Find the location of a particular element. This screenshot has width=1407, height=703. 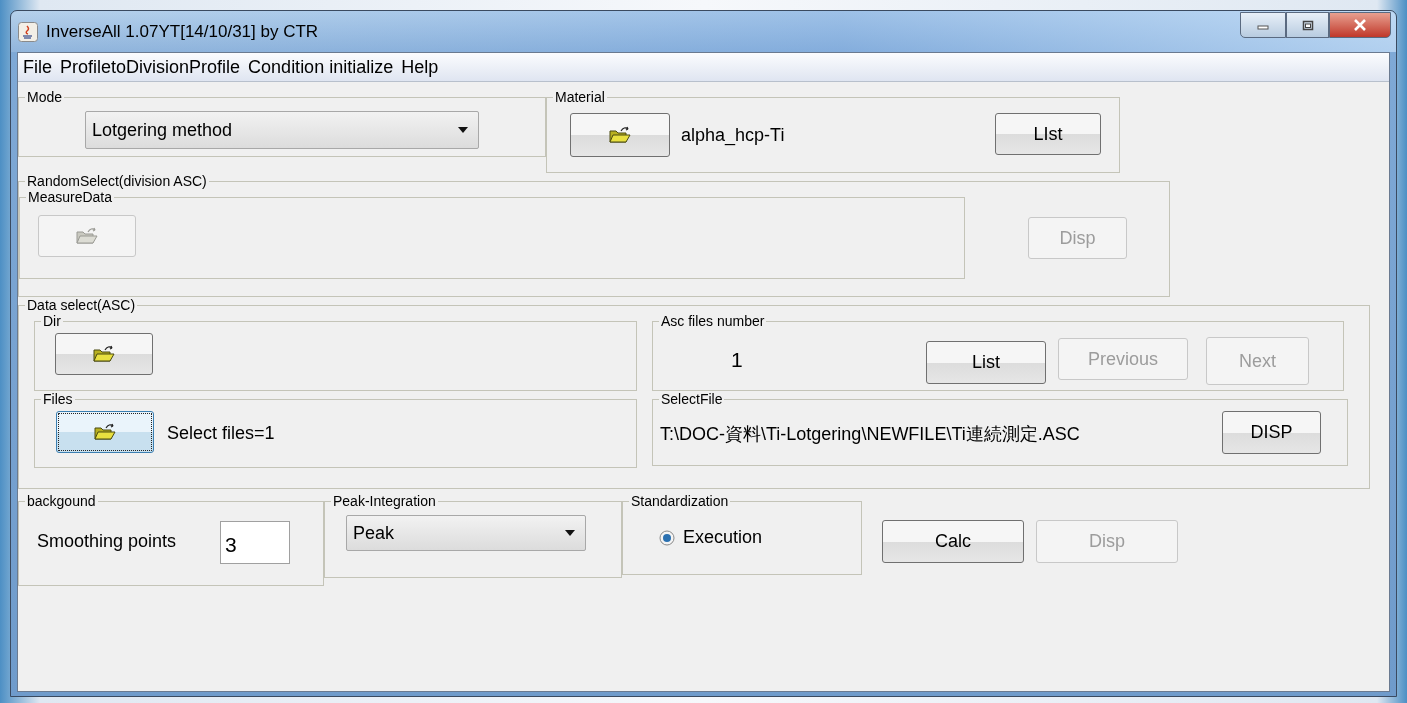

material-name: alpha_hcp-Ti is located at coordinates (733, 135).